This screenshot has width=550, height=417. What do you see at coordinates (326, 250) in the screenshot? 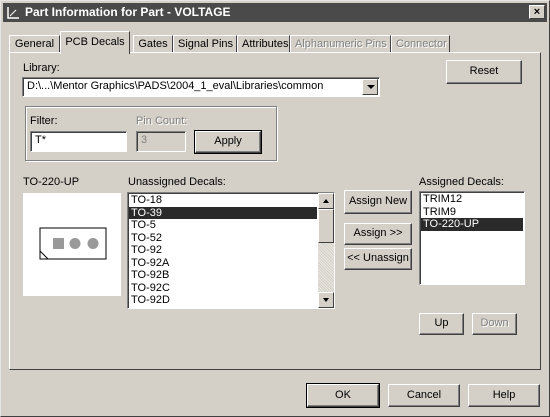
I see `vertical-scrollbar` at bounding box center [326, 250].